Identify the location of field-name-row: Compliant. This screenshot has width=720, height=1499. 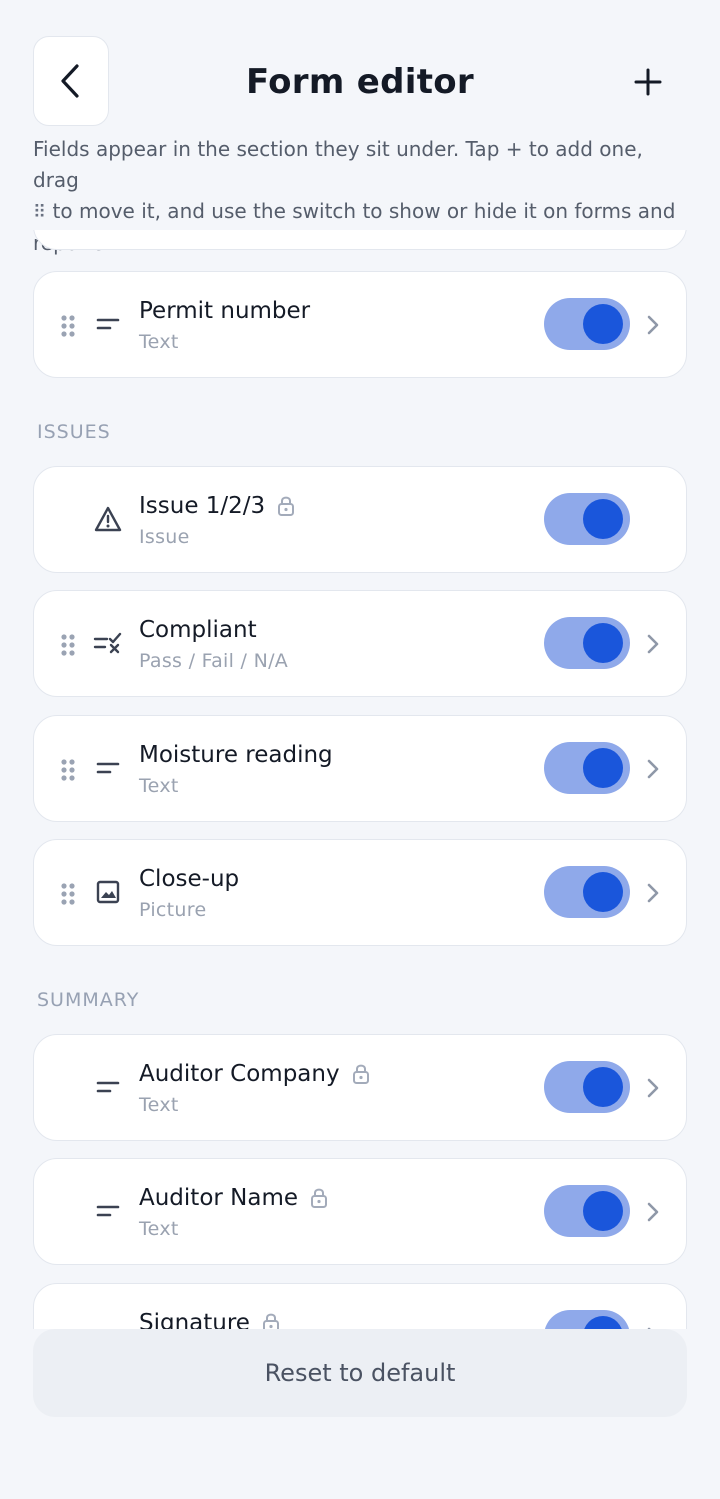
(198, 630).